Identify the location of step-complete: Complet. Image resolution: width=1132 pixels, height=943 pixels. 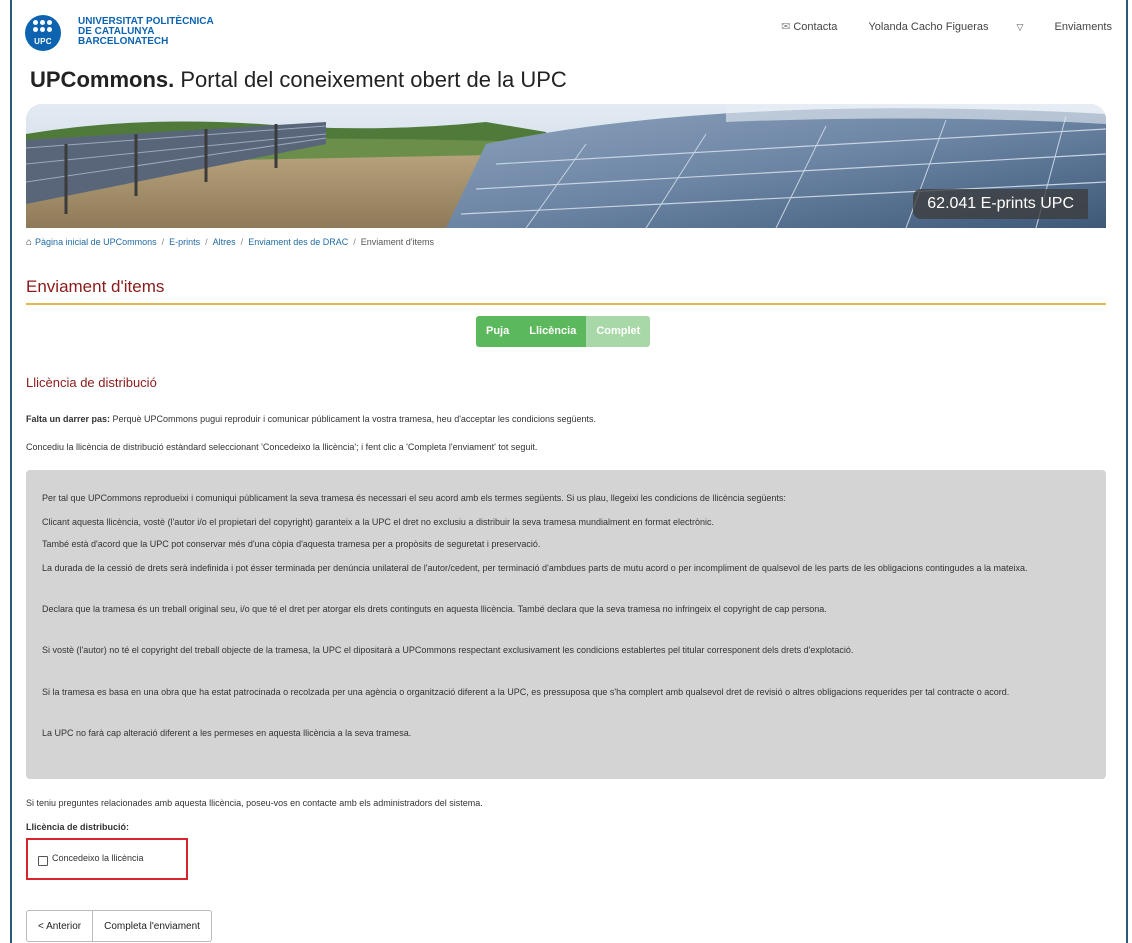
(618, 331).